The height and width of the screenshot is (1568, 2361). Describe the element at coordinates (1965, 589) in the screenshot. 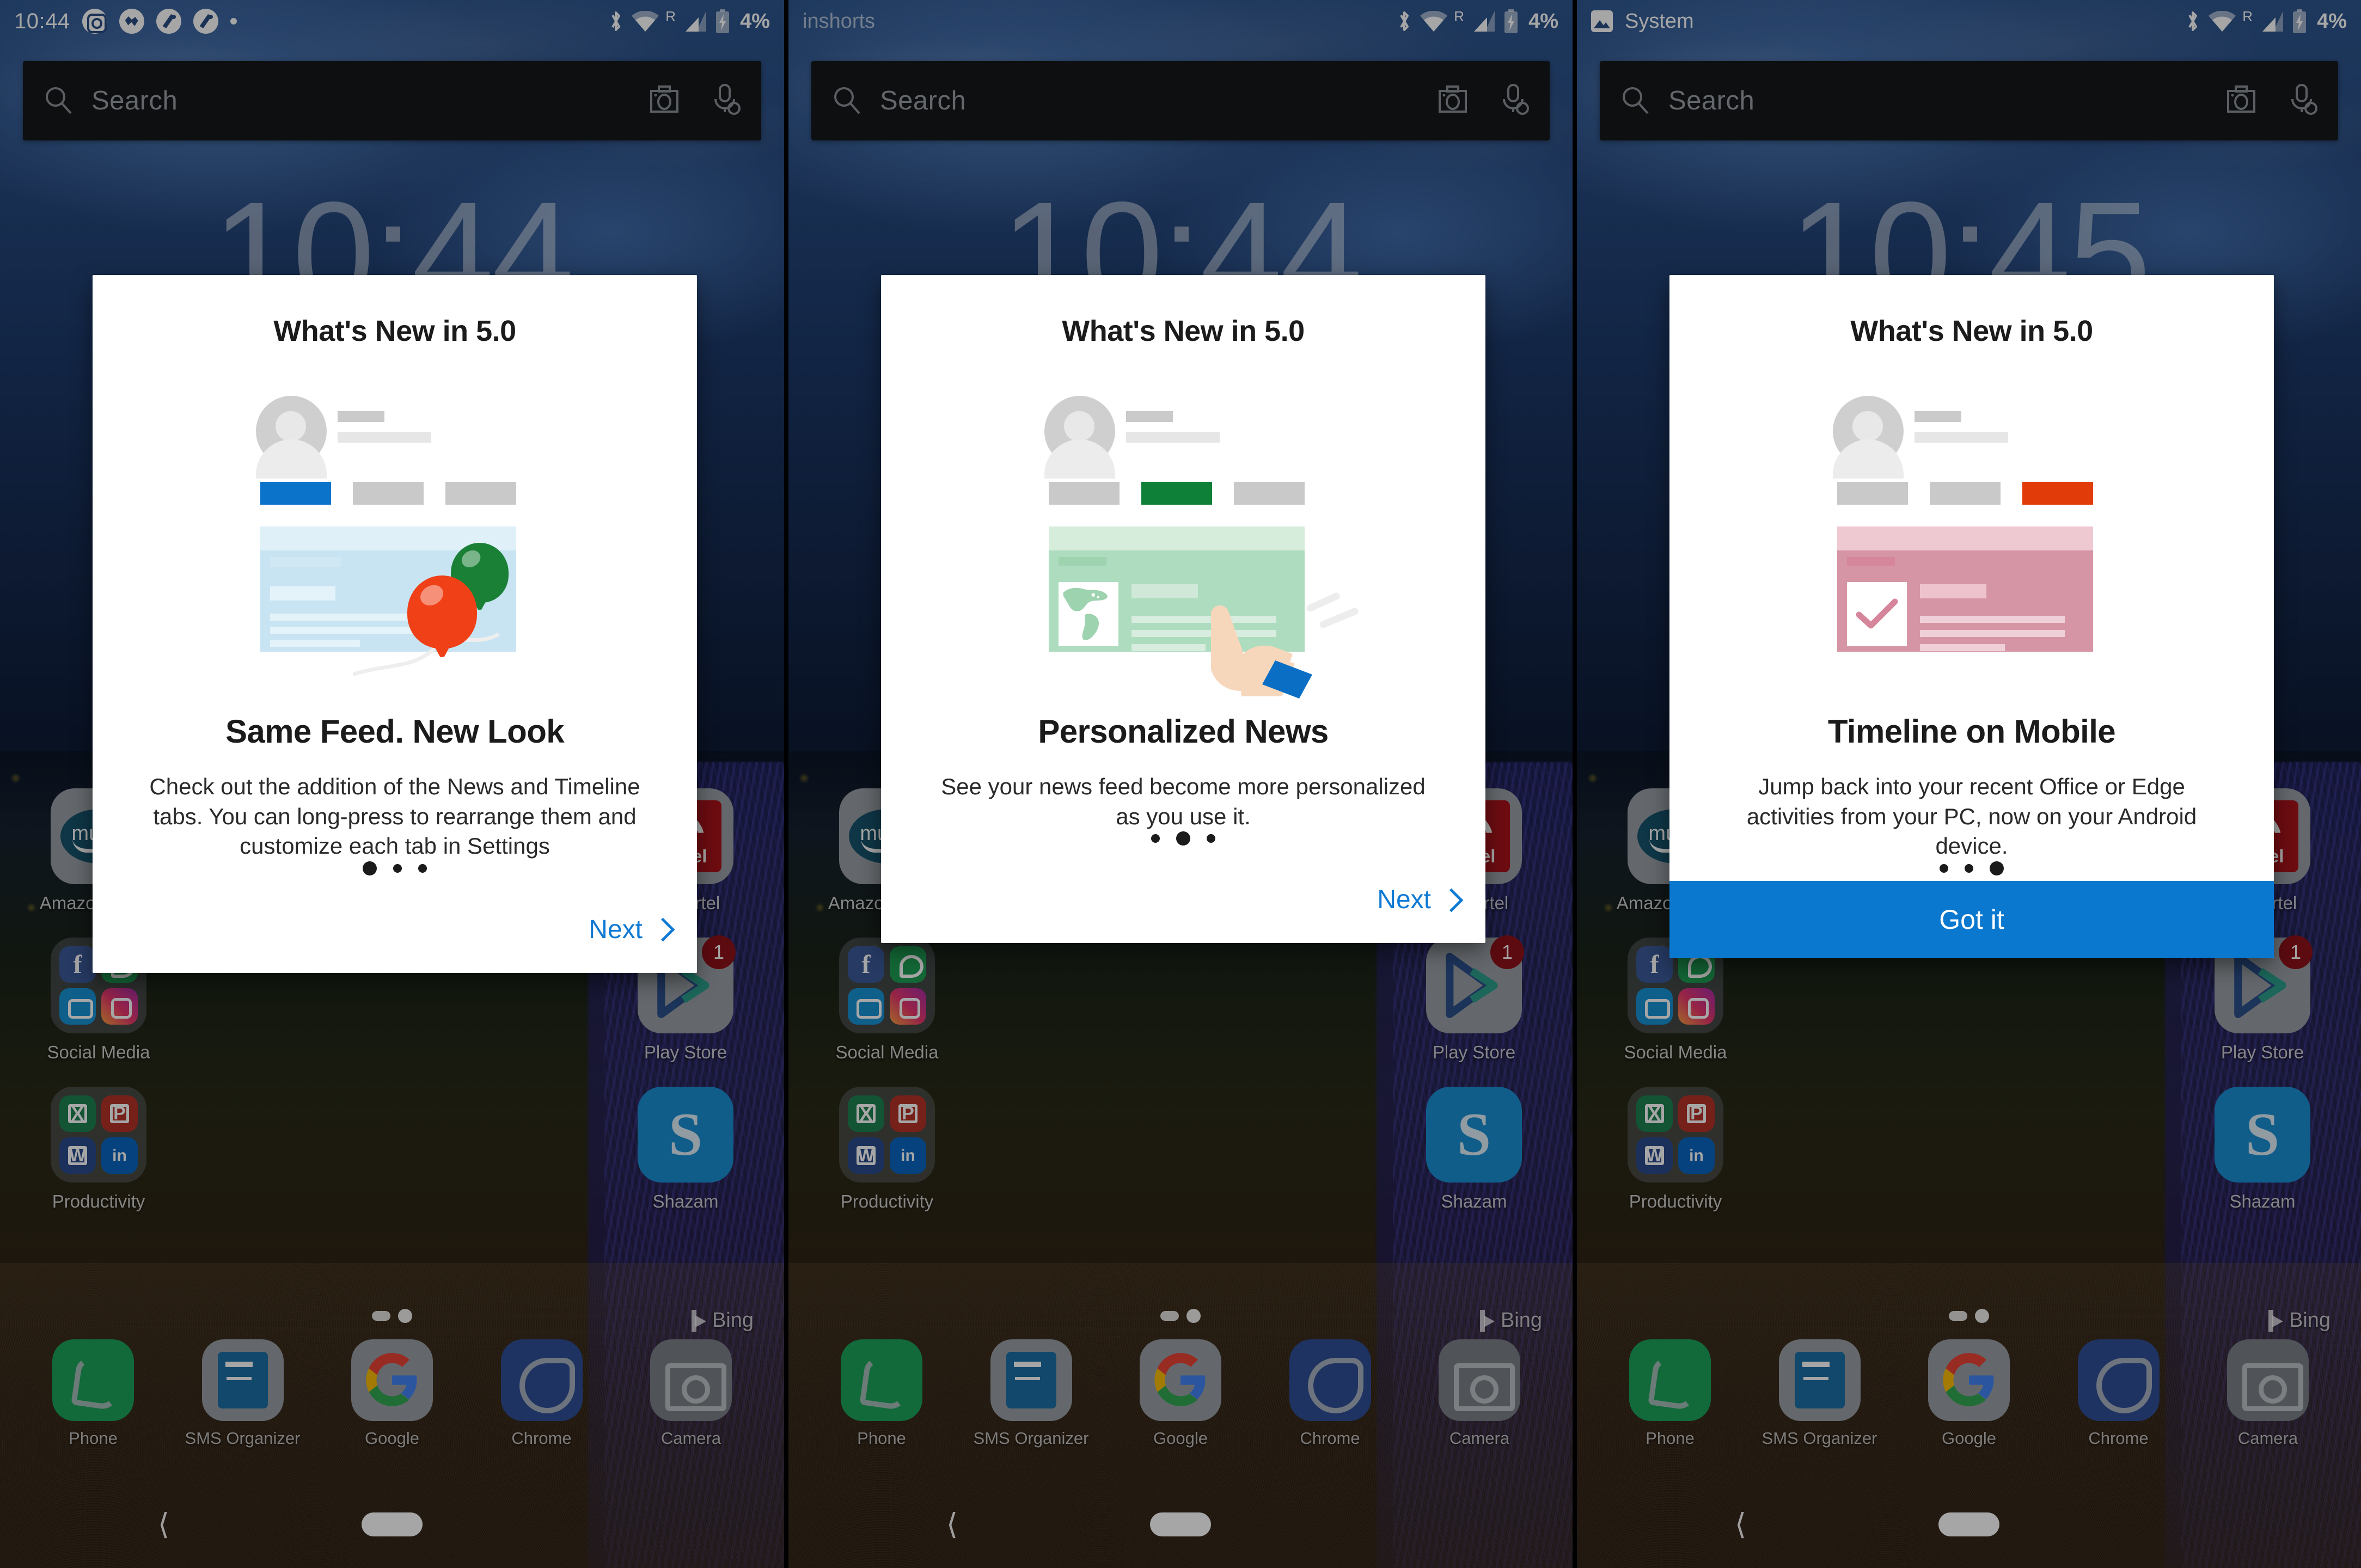

I see `illustration-feed-card` at that location.